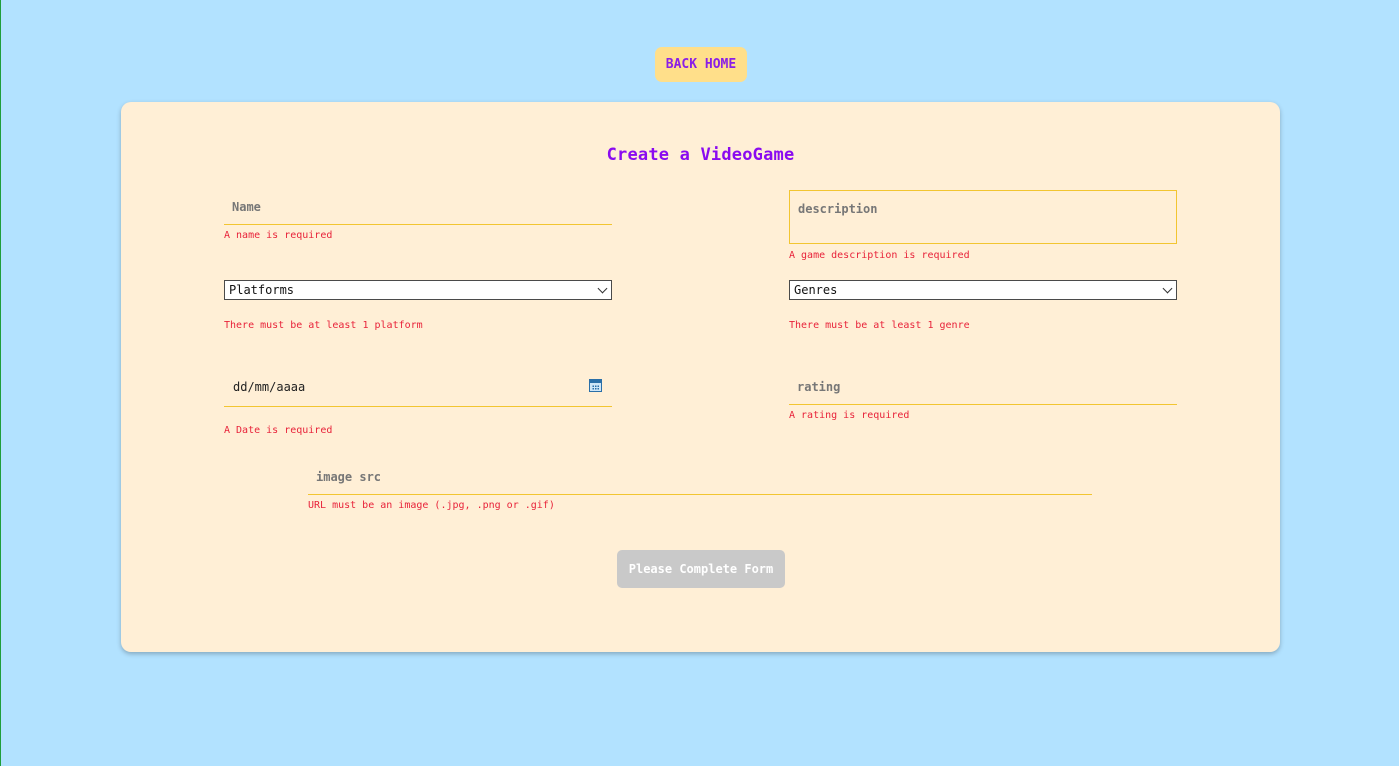  What do you see at coordinates (595, 385) in the screenshot?
I see `calendar-icon` at bounding box center [595, 385].